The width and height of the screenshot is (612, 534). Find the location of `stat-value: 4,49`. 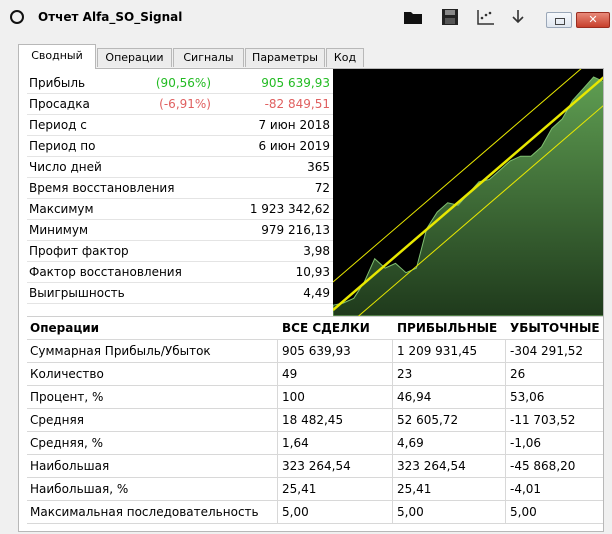

stat-value: 4,49 is located at coordinates (316, 293).